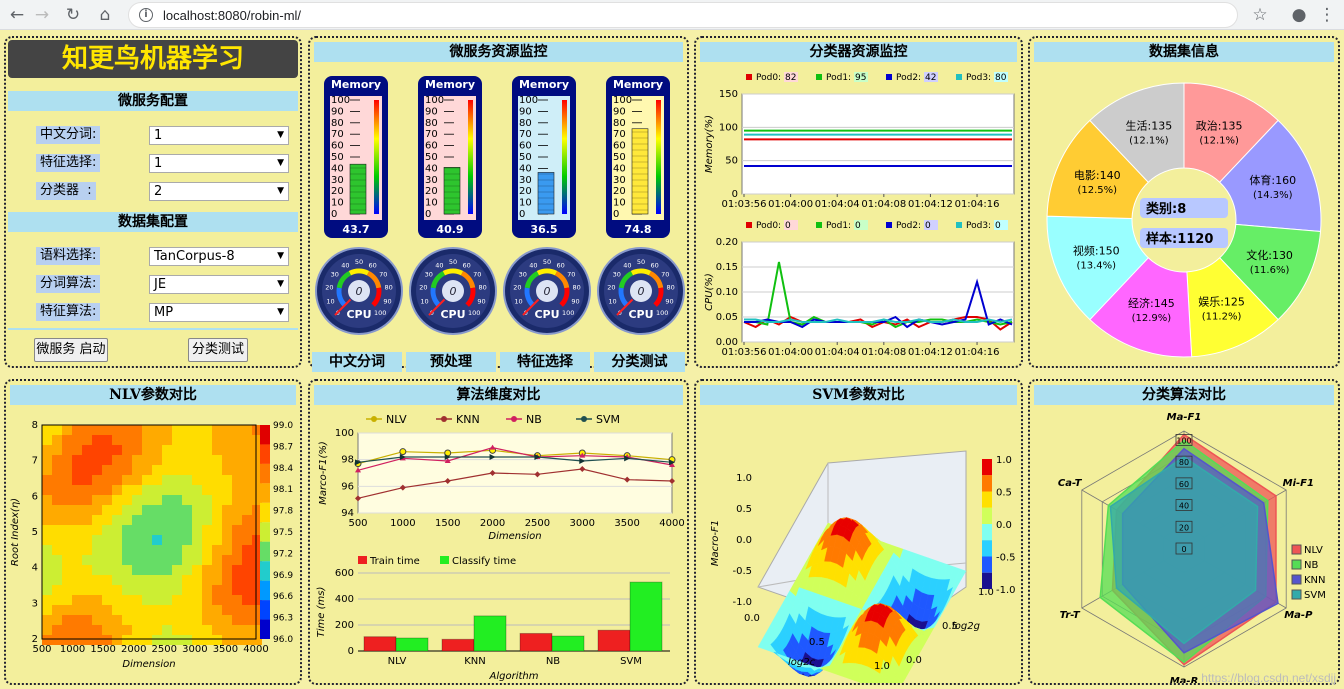 The image size is (1344, 689). I want to click on dial-tick-label: 100, so click(662, 313).